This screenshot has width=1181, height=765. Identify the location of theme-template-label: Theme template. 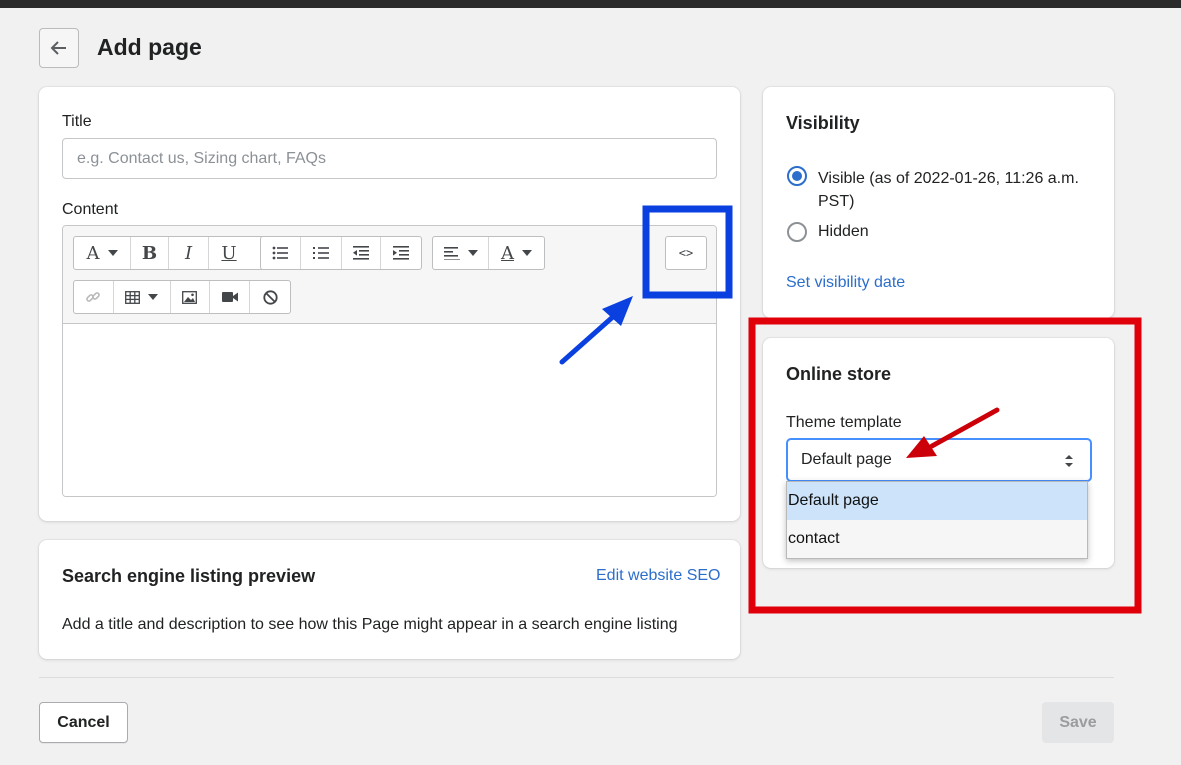
(844, 422).